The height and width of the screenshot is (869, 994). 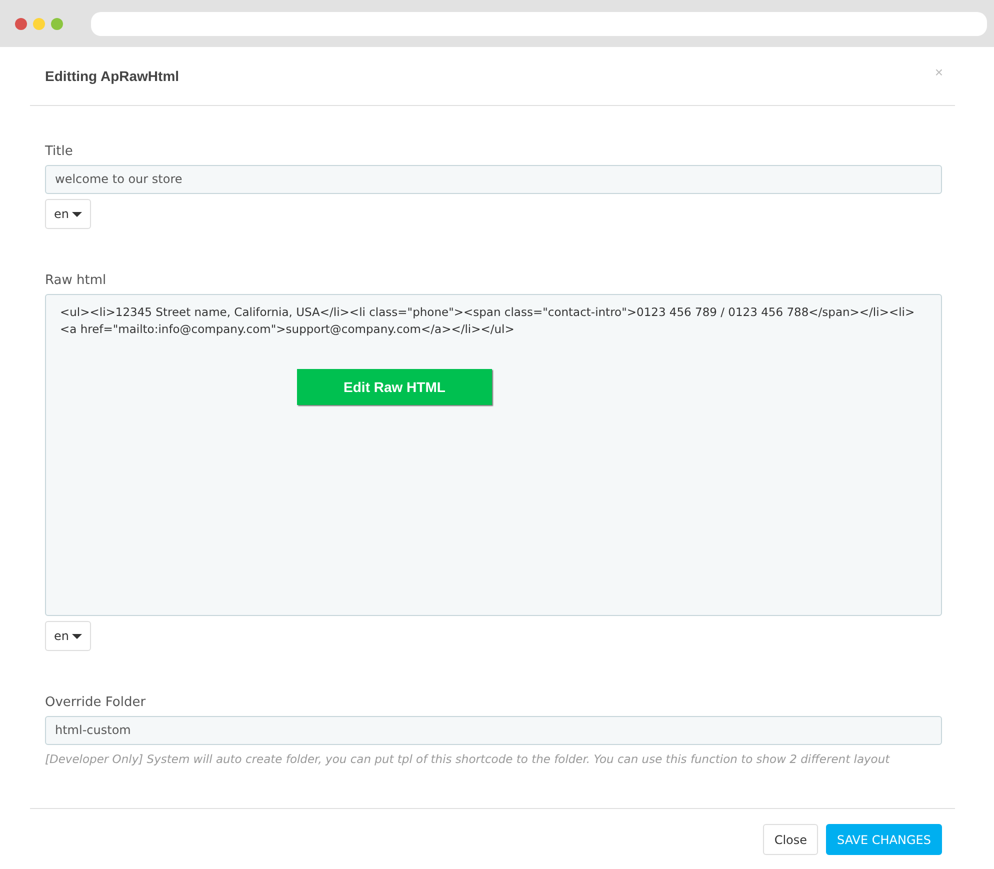 What do you see at coordinates (59, 151) in the screenshot?
I see `field-label: Title` at bounding box center [59, 151].